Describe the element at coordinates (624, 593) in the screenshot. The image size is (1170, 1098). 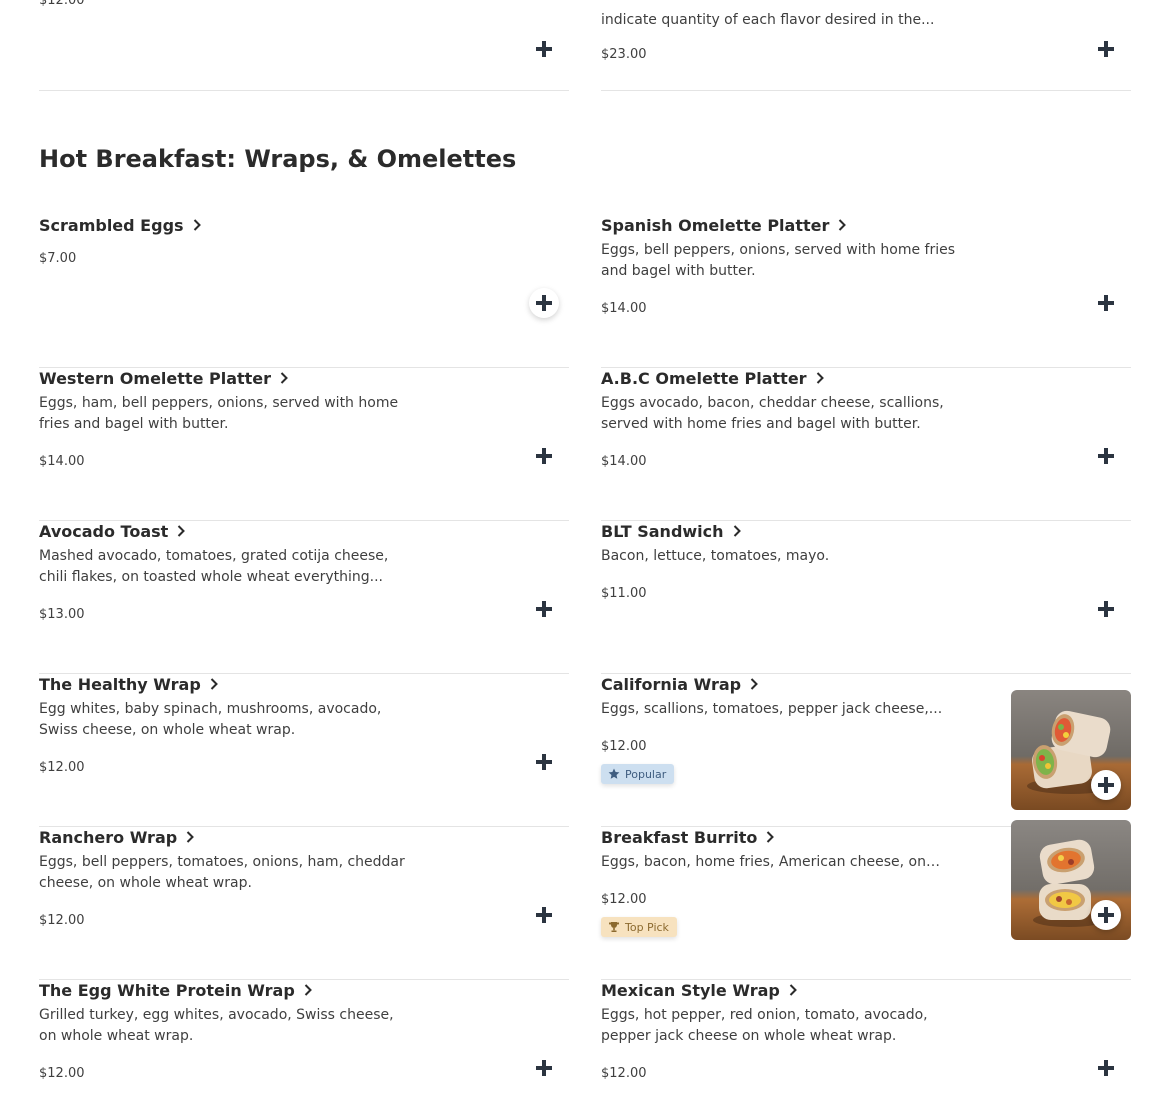
I see `item-price: $11.00` at that location.